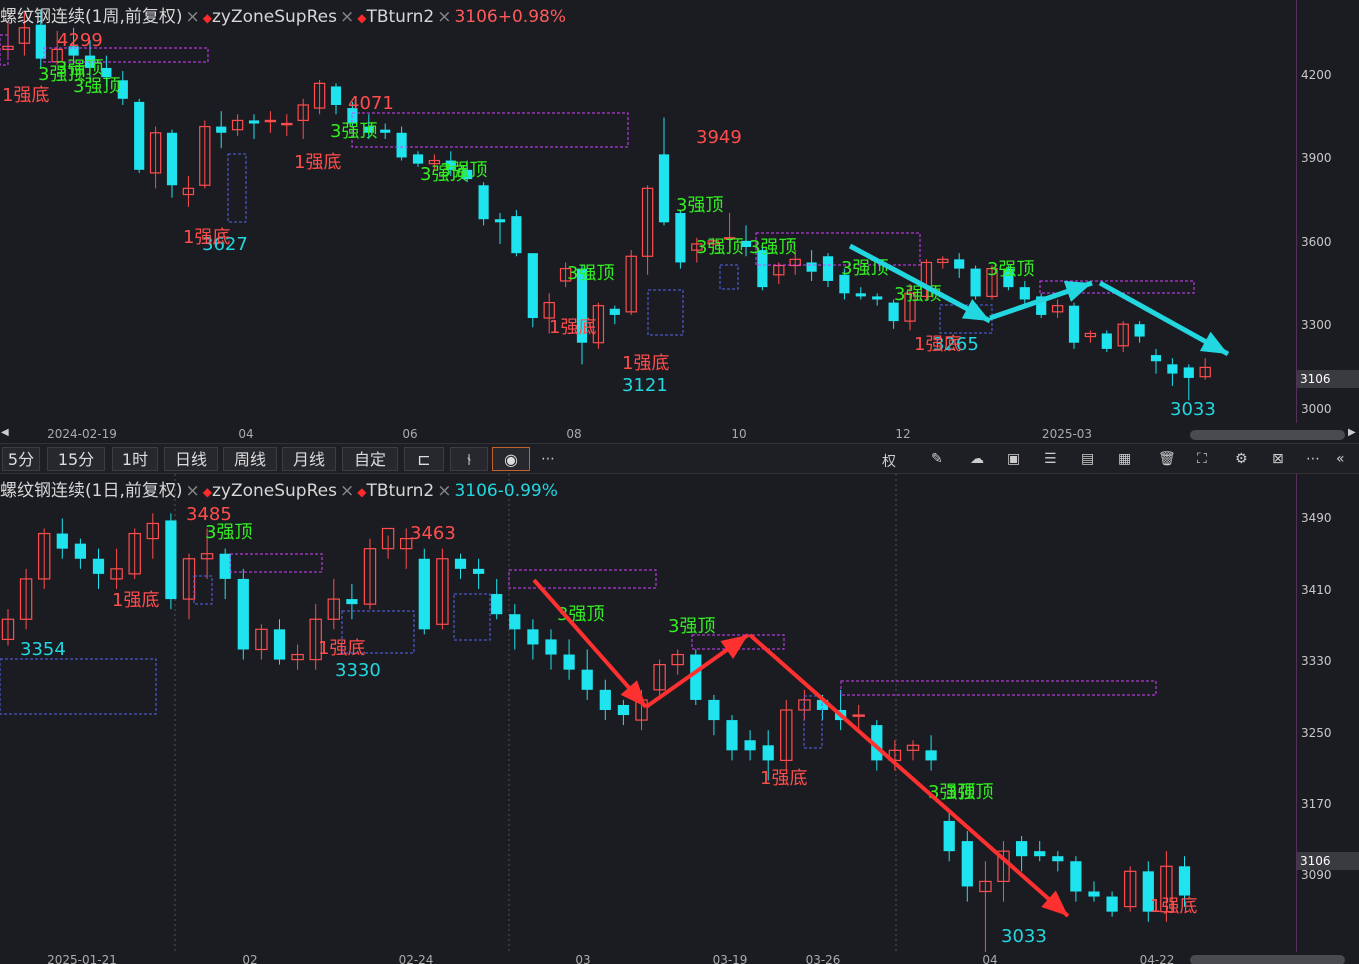 The height and width of the screenshot is (964, 1359). I want to click on weekly-y-axis: 4200 3900 3600 3300 3000 3106, so click(1328, 211).